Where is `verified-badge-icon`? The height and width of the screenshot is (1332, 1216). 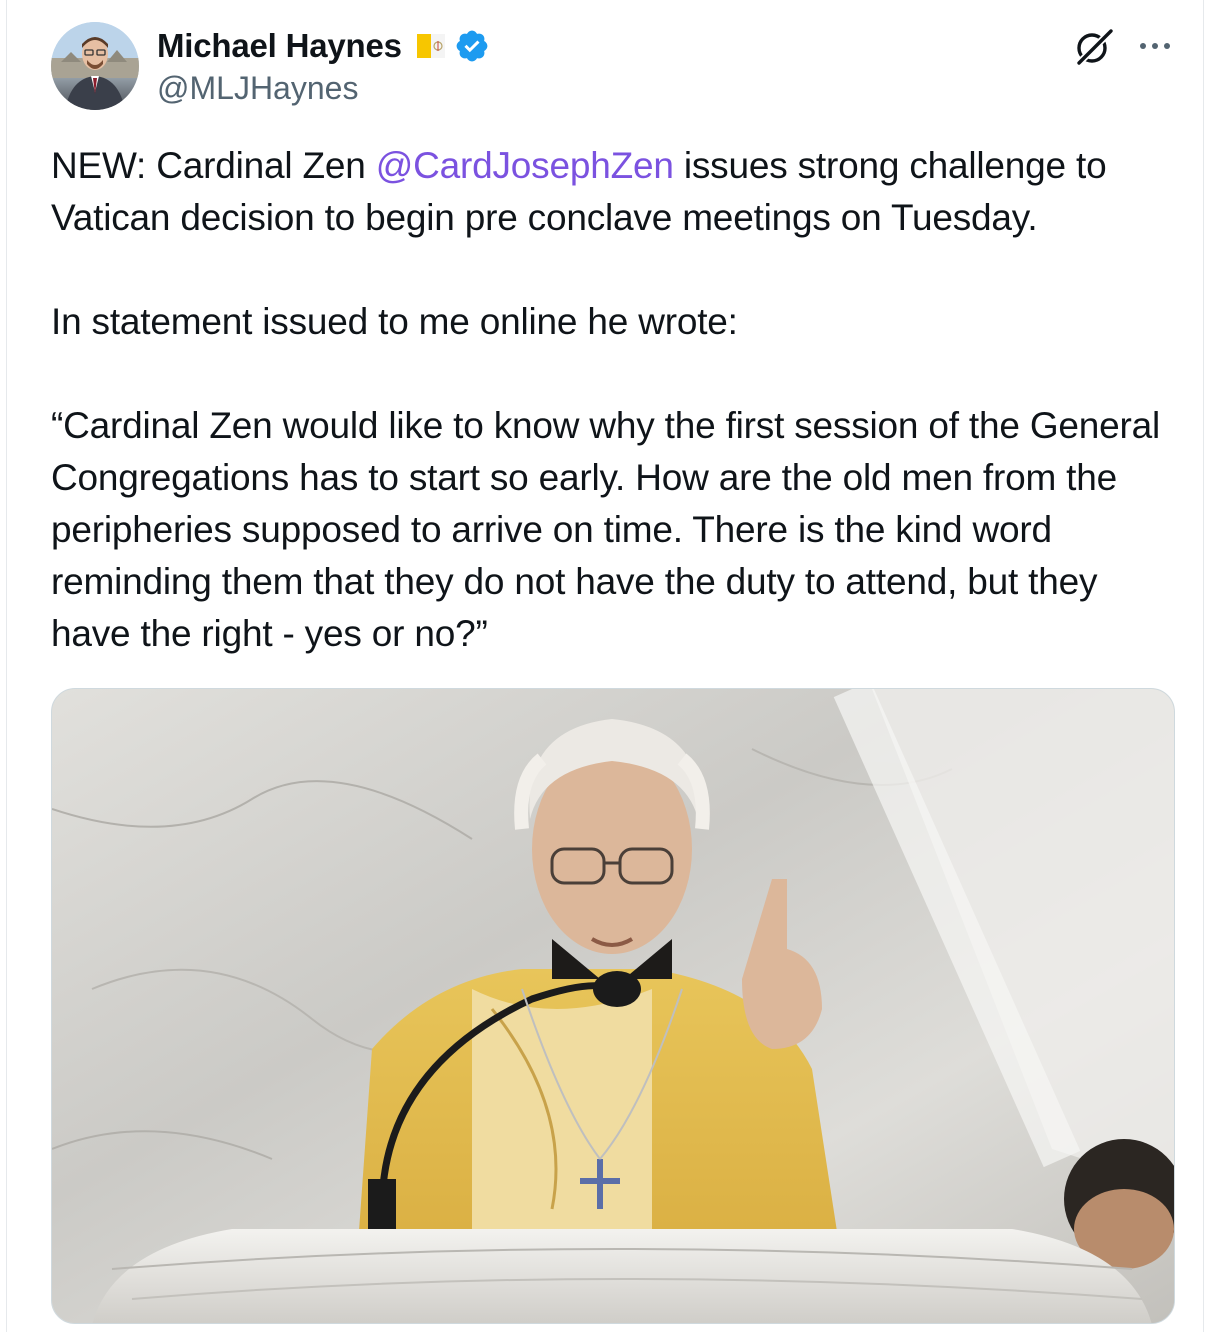 verified-badge-icon is located at coordinates (472, 46).